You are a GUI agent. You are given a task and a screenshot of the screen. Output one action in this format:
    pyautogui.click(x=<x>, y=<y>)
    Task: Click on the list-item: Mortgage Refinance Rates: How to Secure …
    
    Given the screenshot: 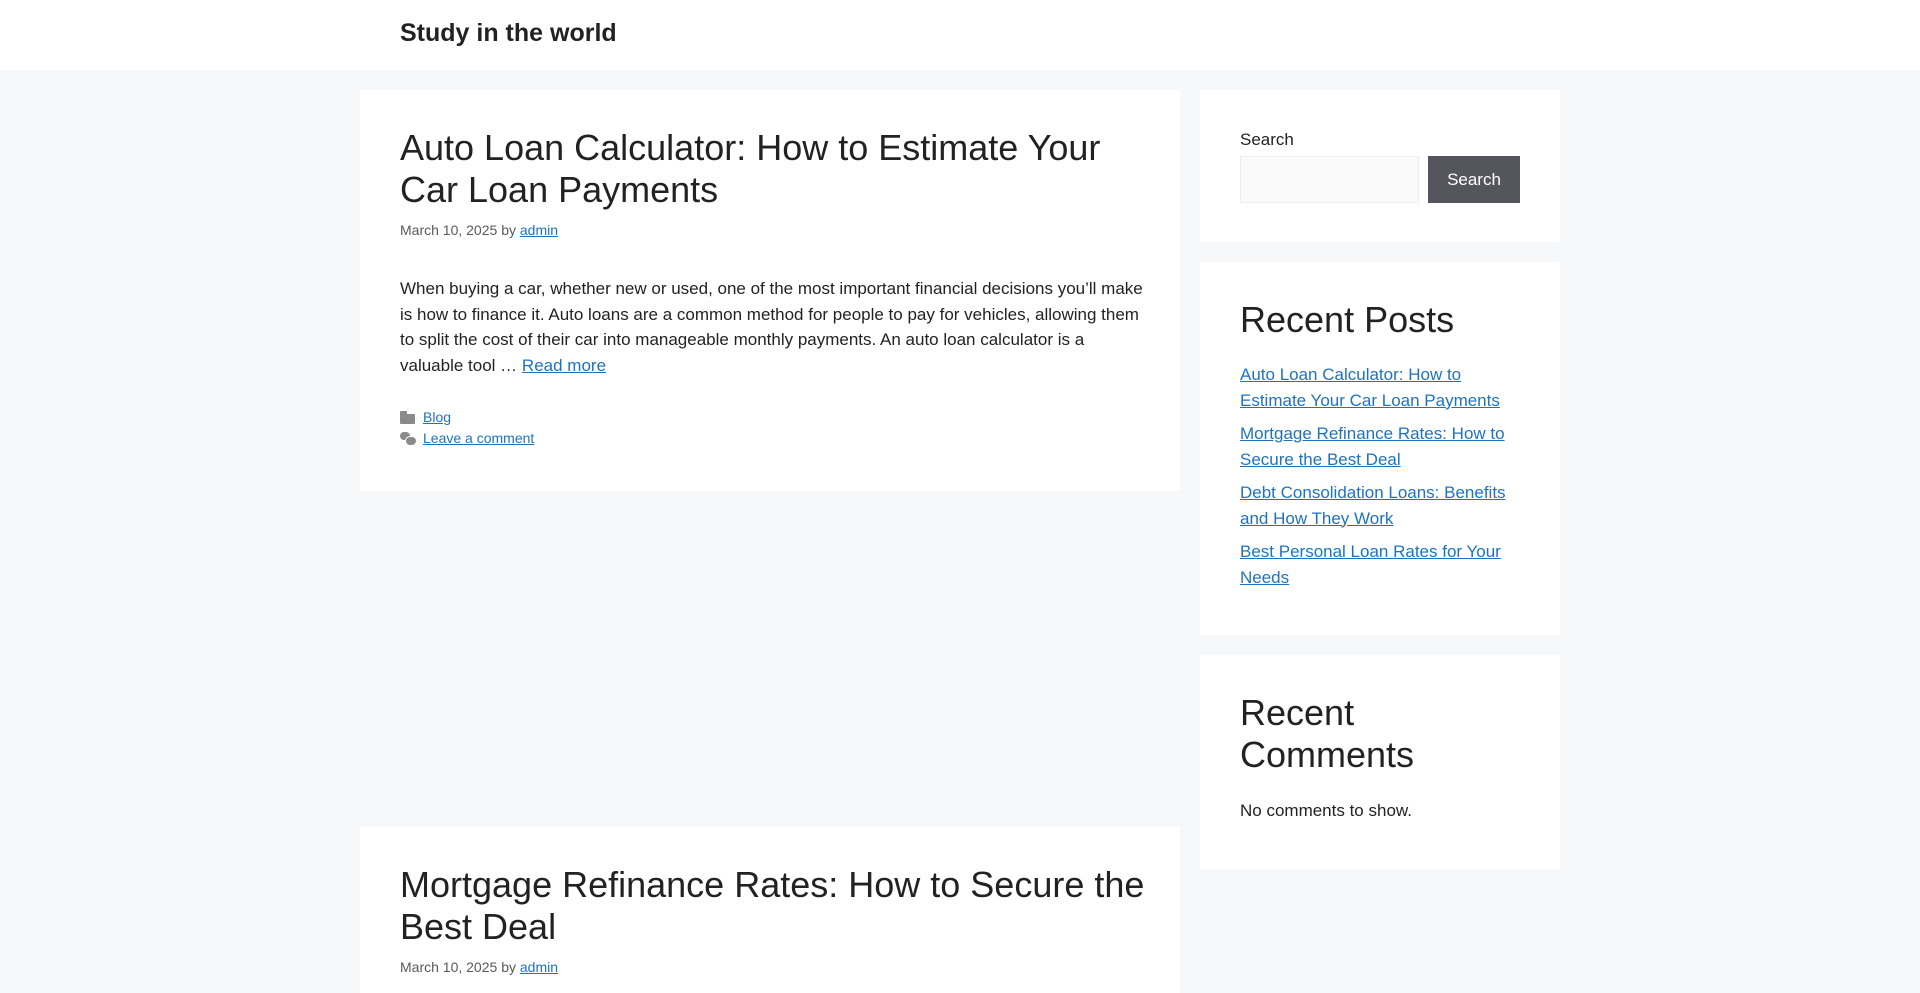 What is the action you would take?
    pyautogui.click(x=1385, y=446)
    